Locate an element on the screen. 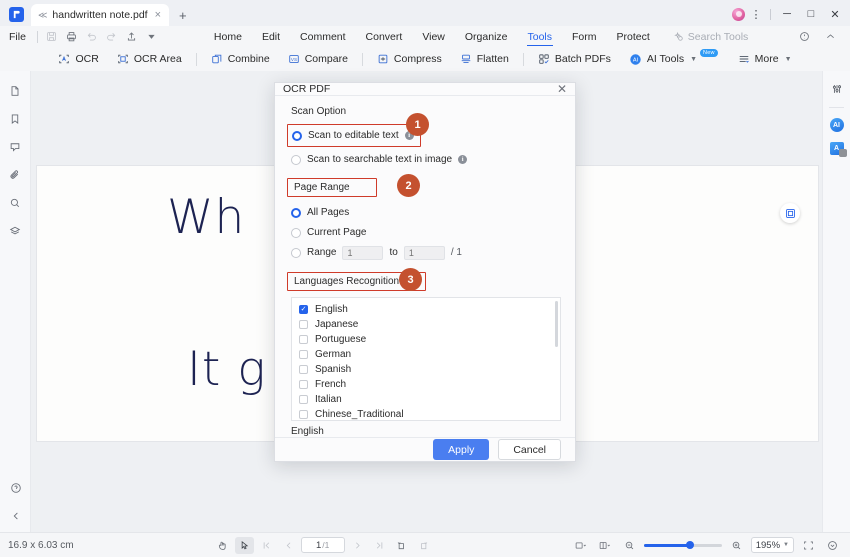  search-tools: Search Tools is located at coordinates (711, 37).